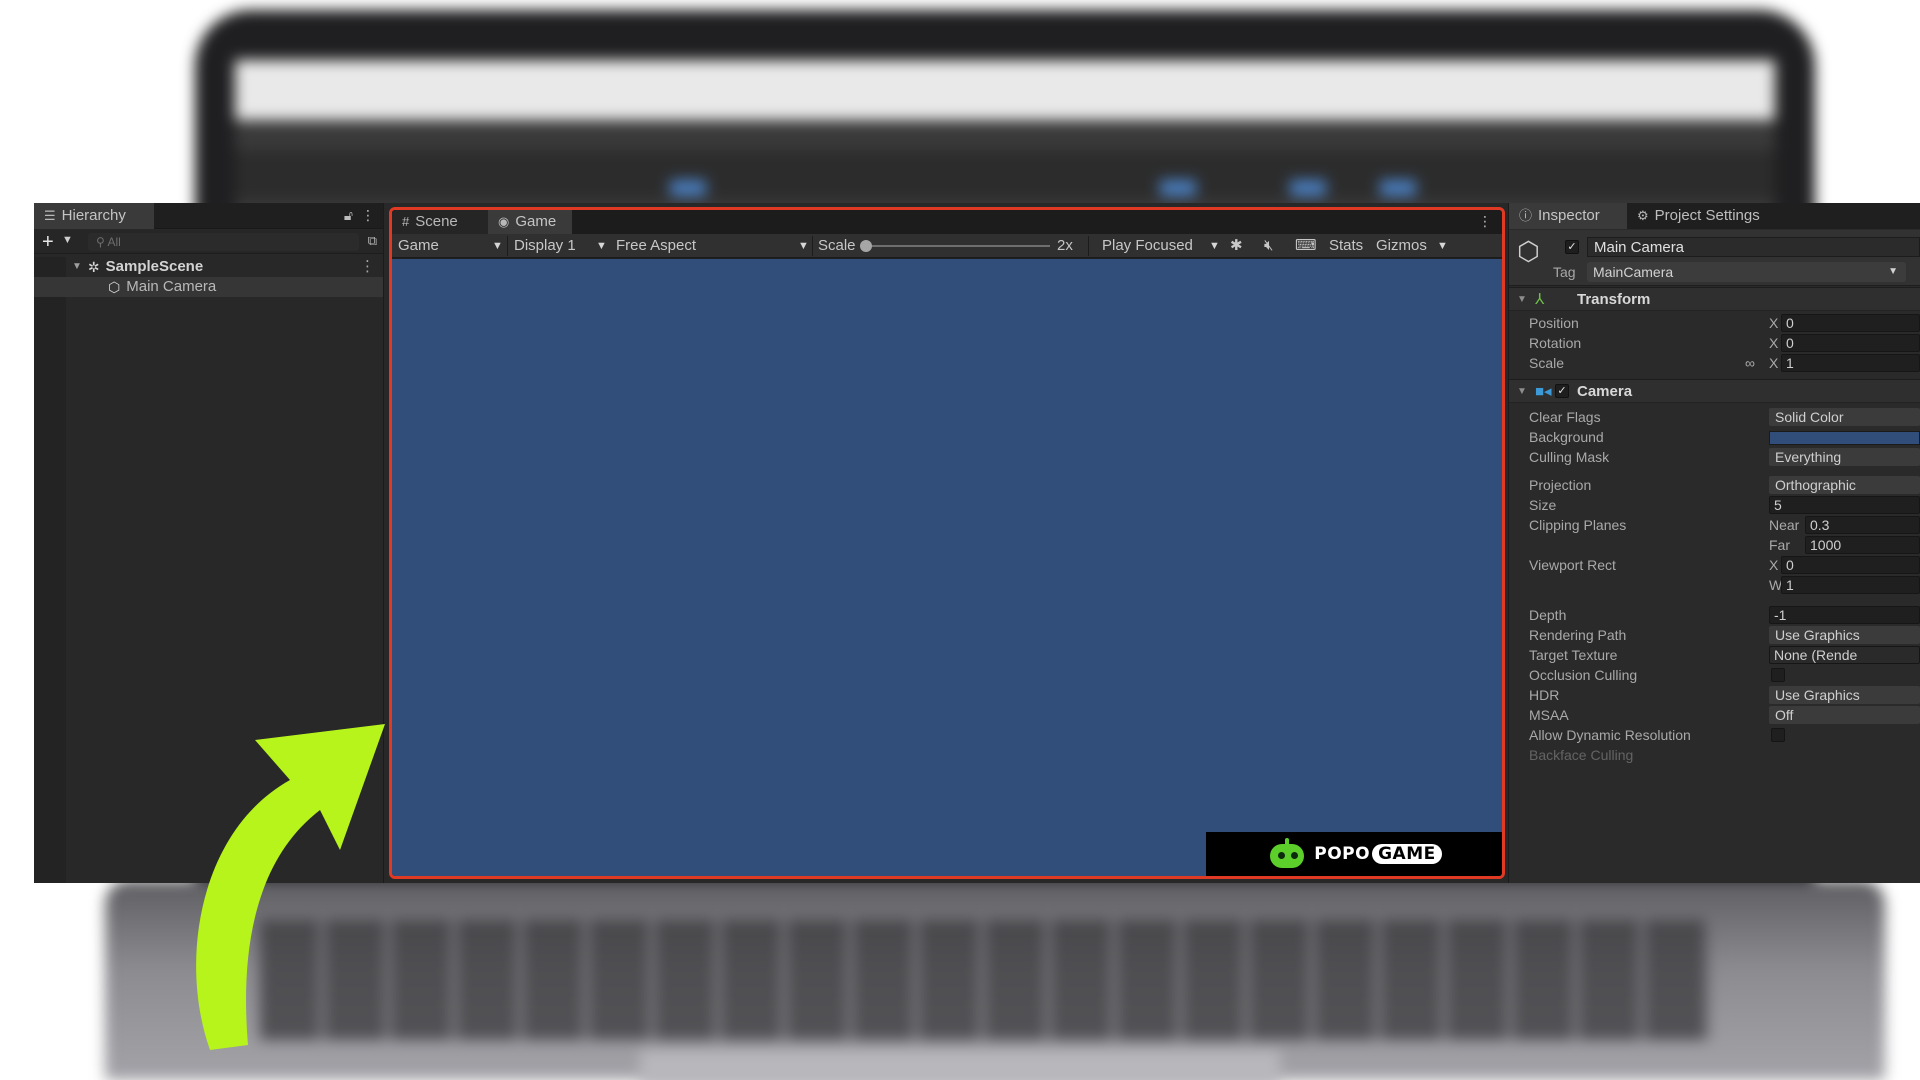  I want to click on transform-component-header: ▼ ⅄ Transform, so click(1714, 299).